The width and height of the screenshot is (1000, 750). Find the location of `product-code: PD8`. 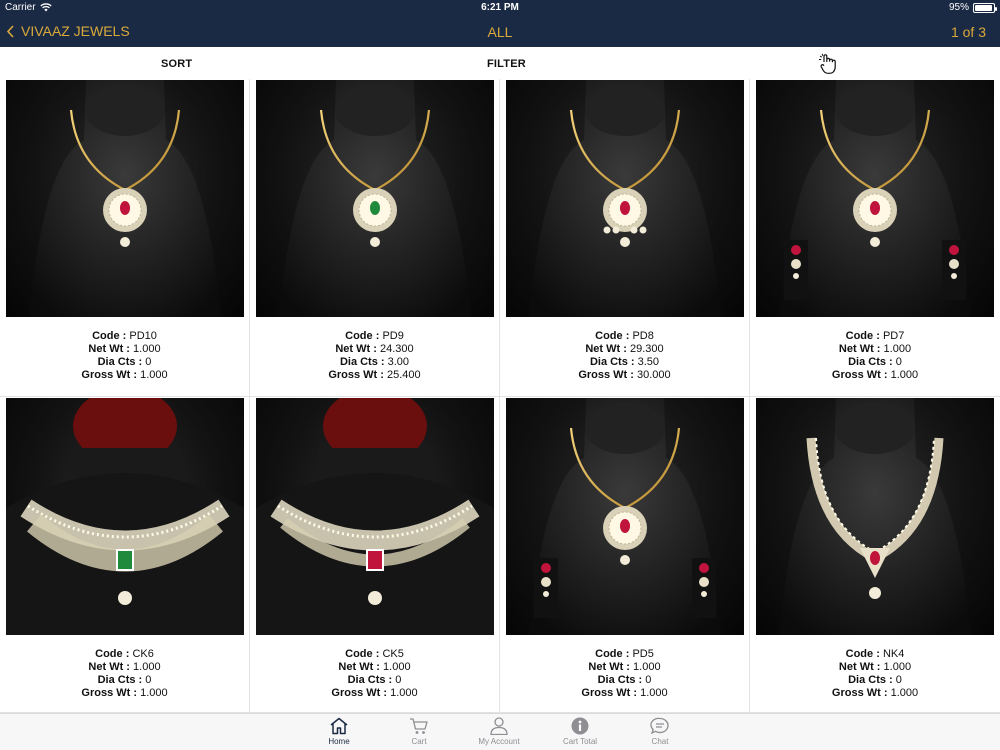

product-code: PD8 is located at coordinates (643, 336).